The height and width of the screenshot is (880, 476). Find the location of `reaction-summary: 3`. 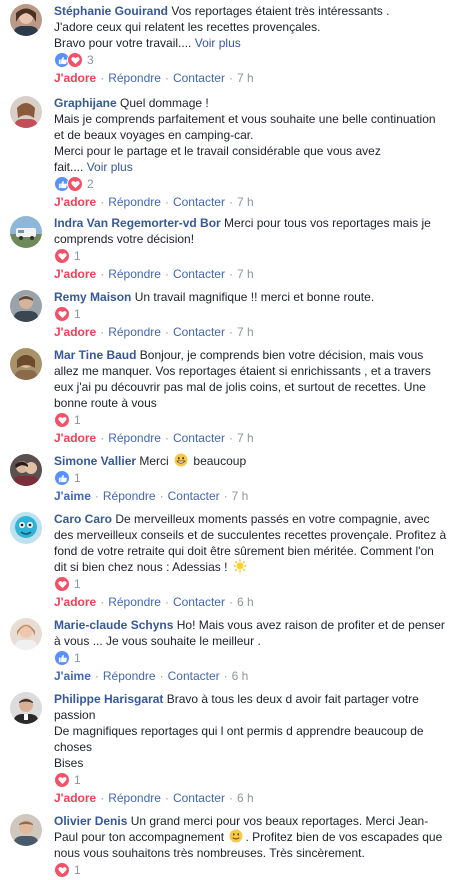

reaction-summary: 3 is located at coordinates (261, 60).